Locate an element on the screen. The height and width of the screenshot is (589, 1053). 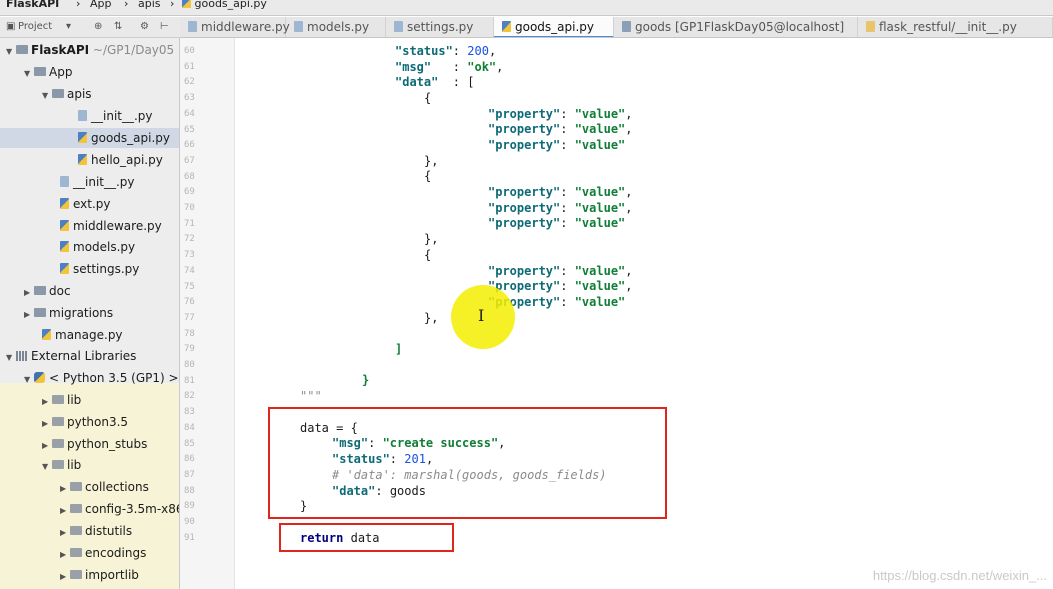
line-number: 71 is located at coordinates (189, 223).